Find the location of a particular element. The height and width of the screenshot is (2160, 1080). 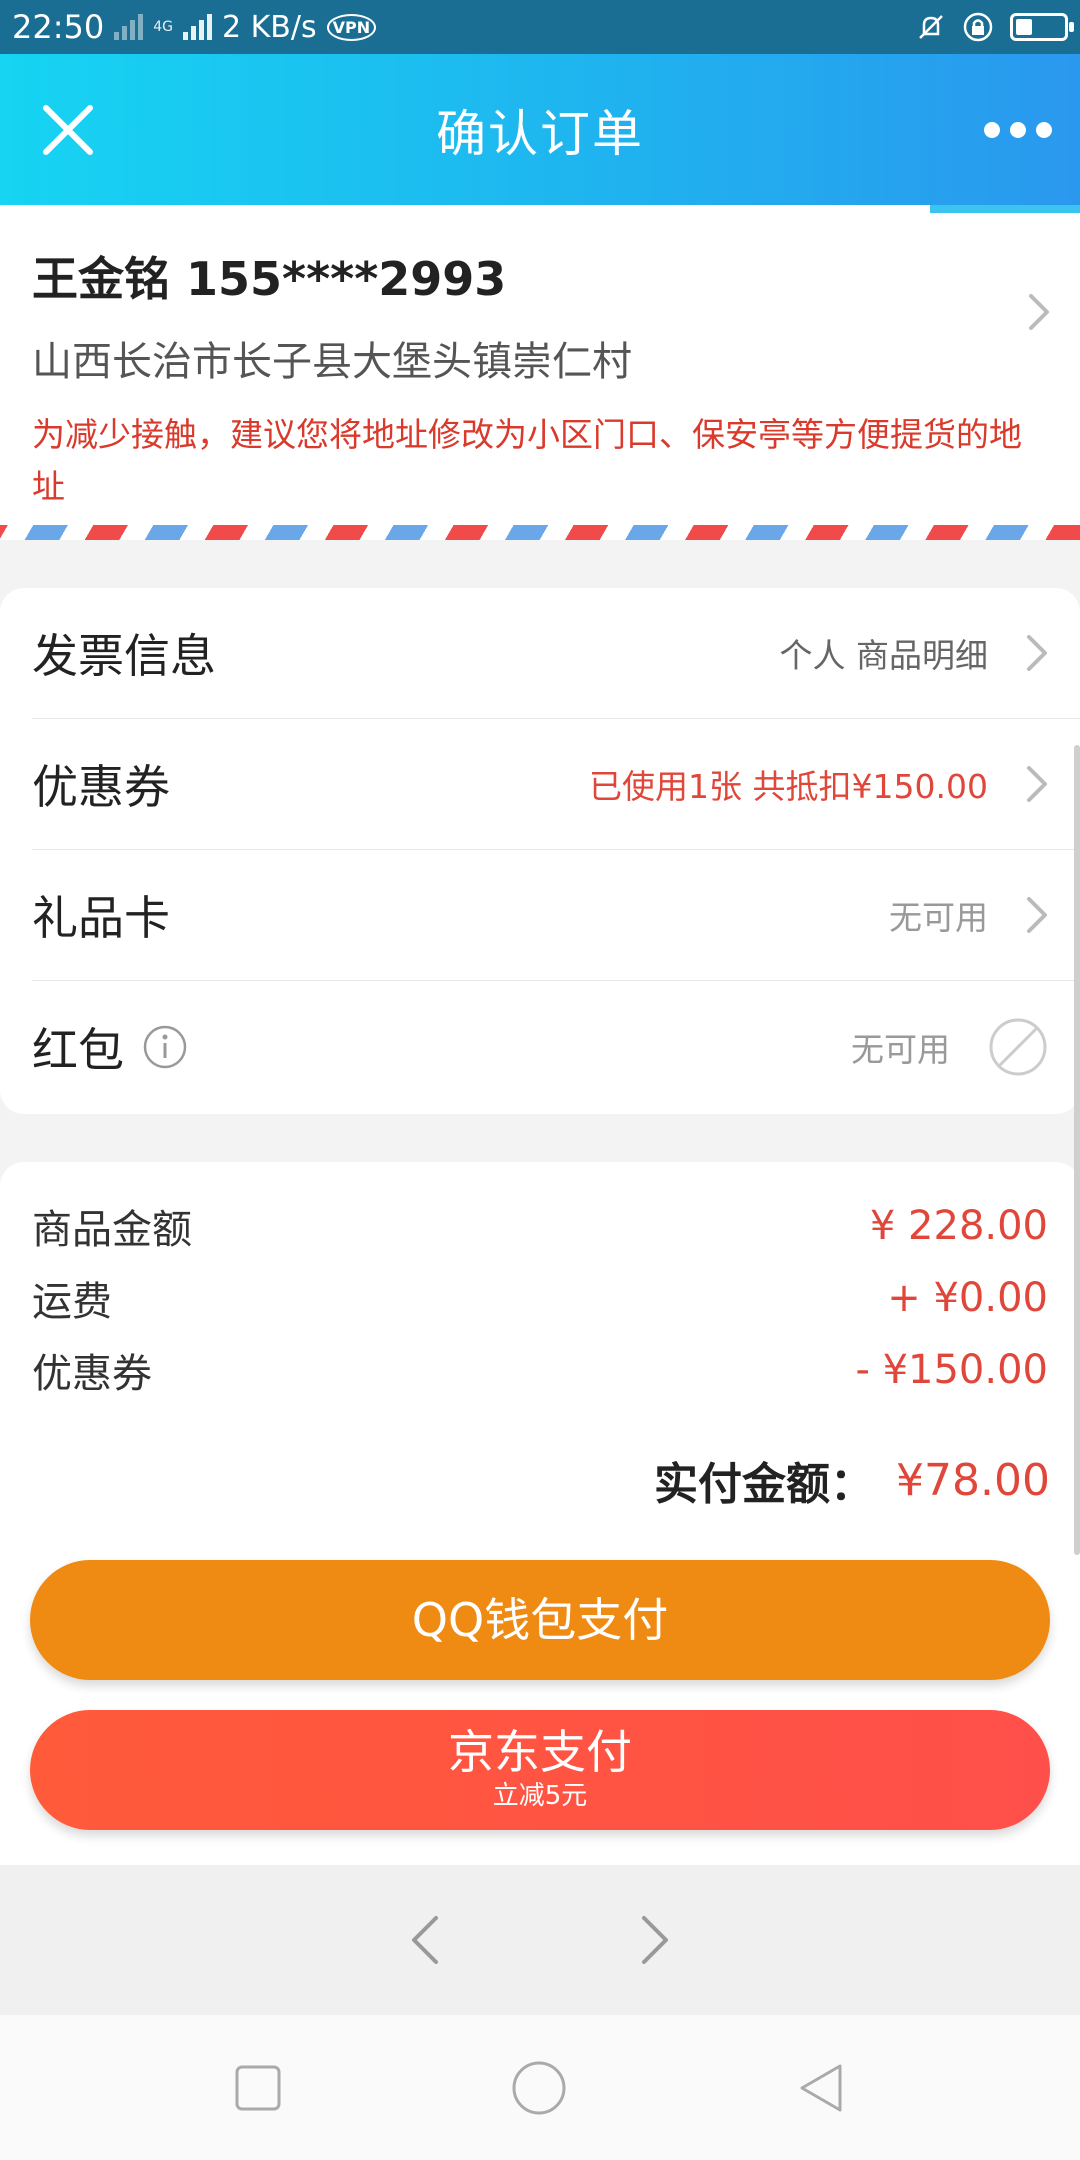

home-icon is located at coordinates (539, 2088).